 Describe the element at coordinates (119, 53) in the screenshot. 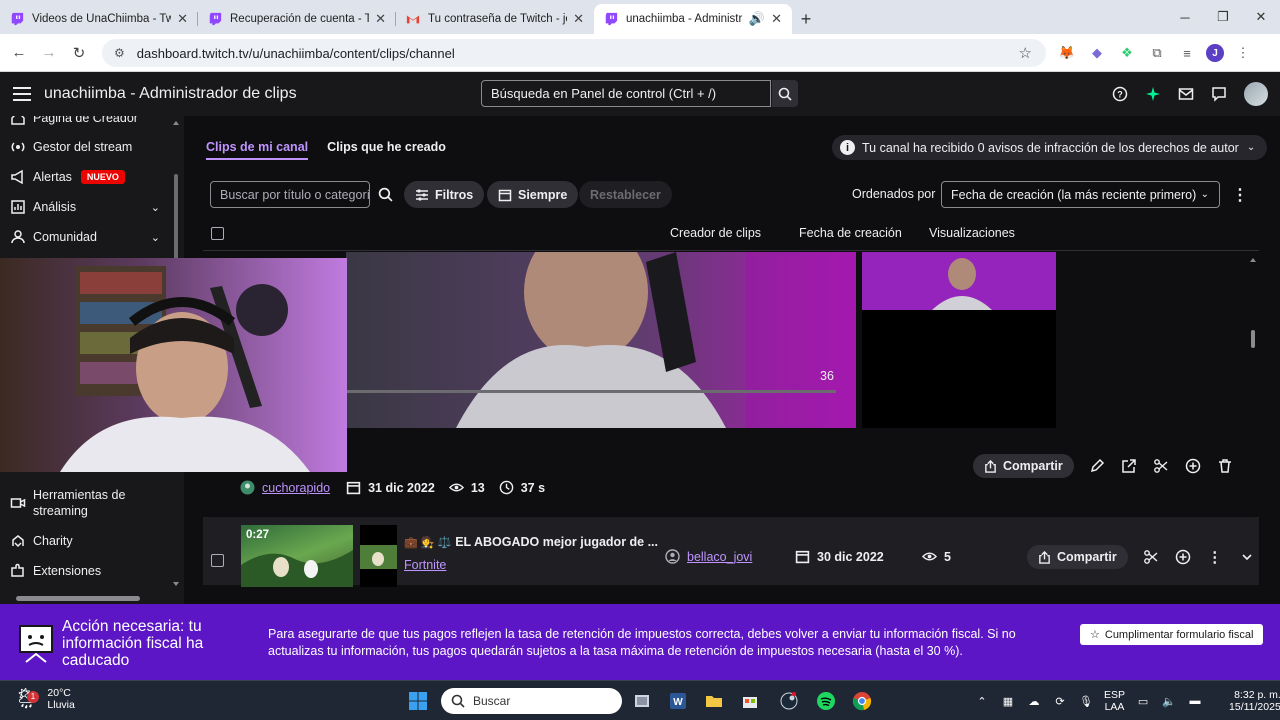

I see `site-settings-icon: ⚙` at that location.